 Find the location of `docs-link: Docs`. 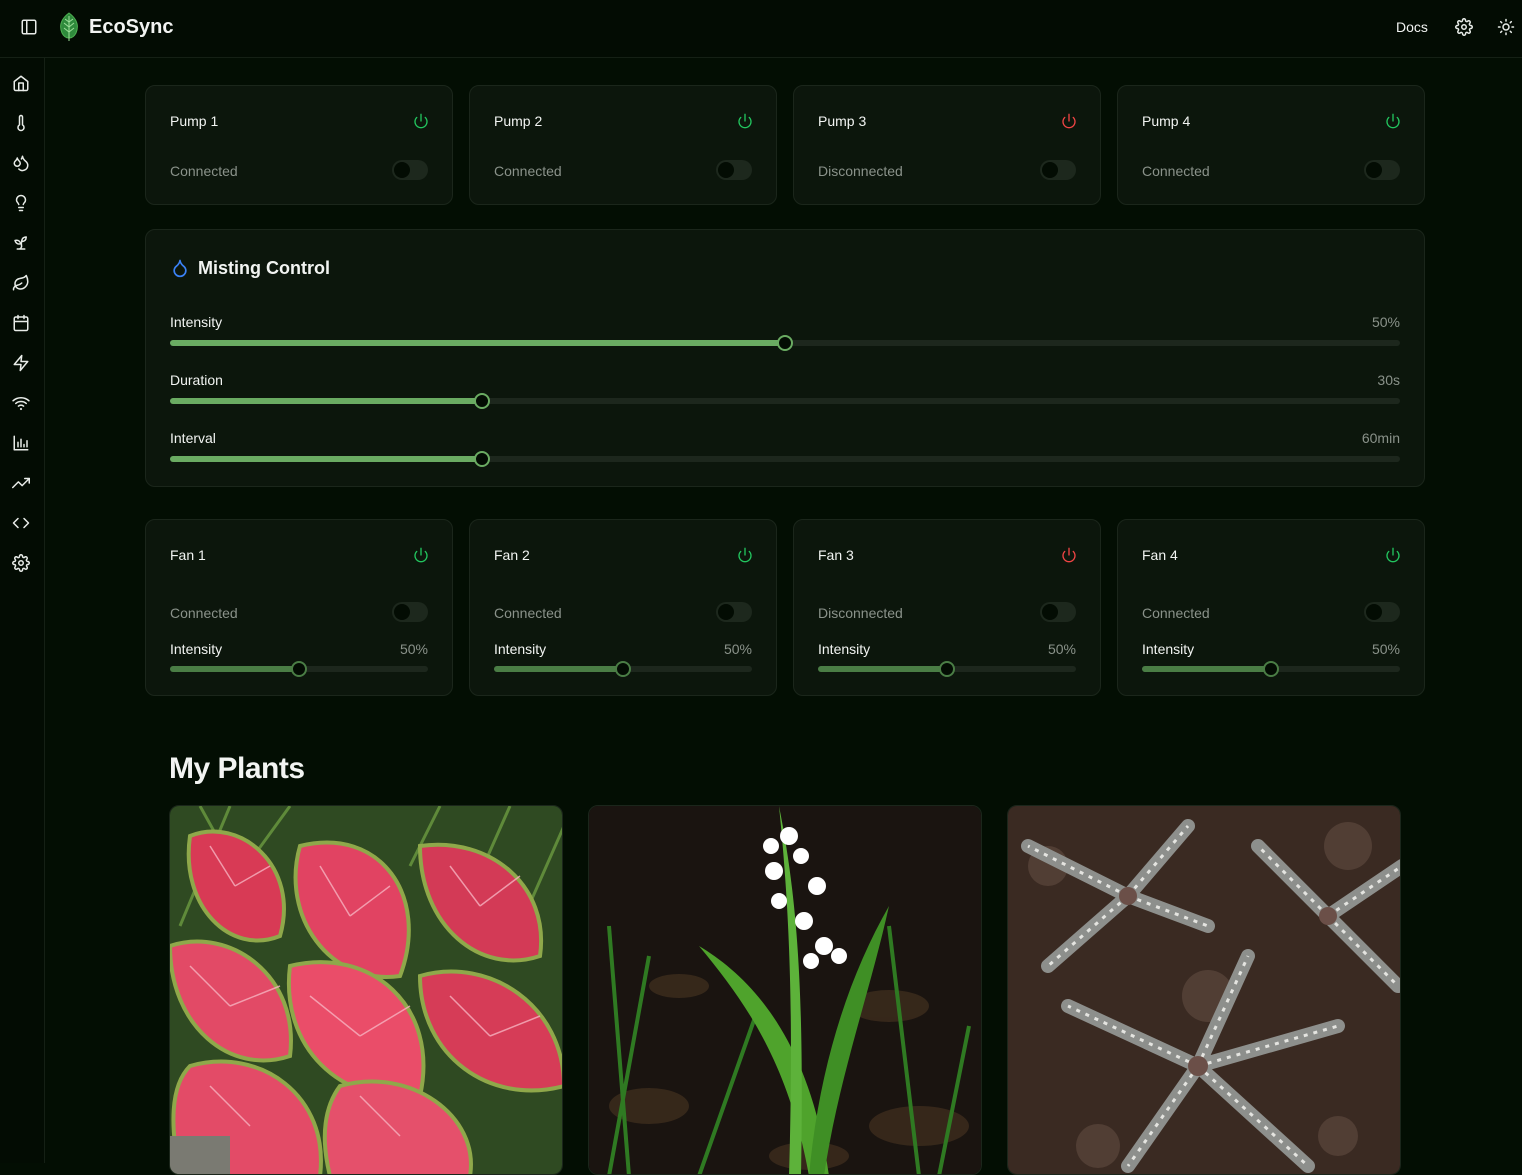

docs-link: Docs is located at coordinates (1412, 27).